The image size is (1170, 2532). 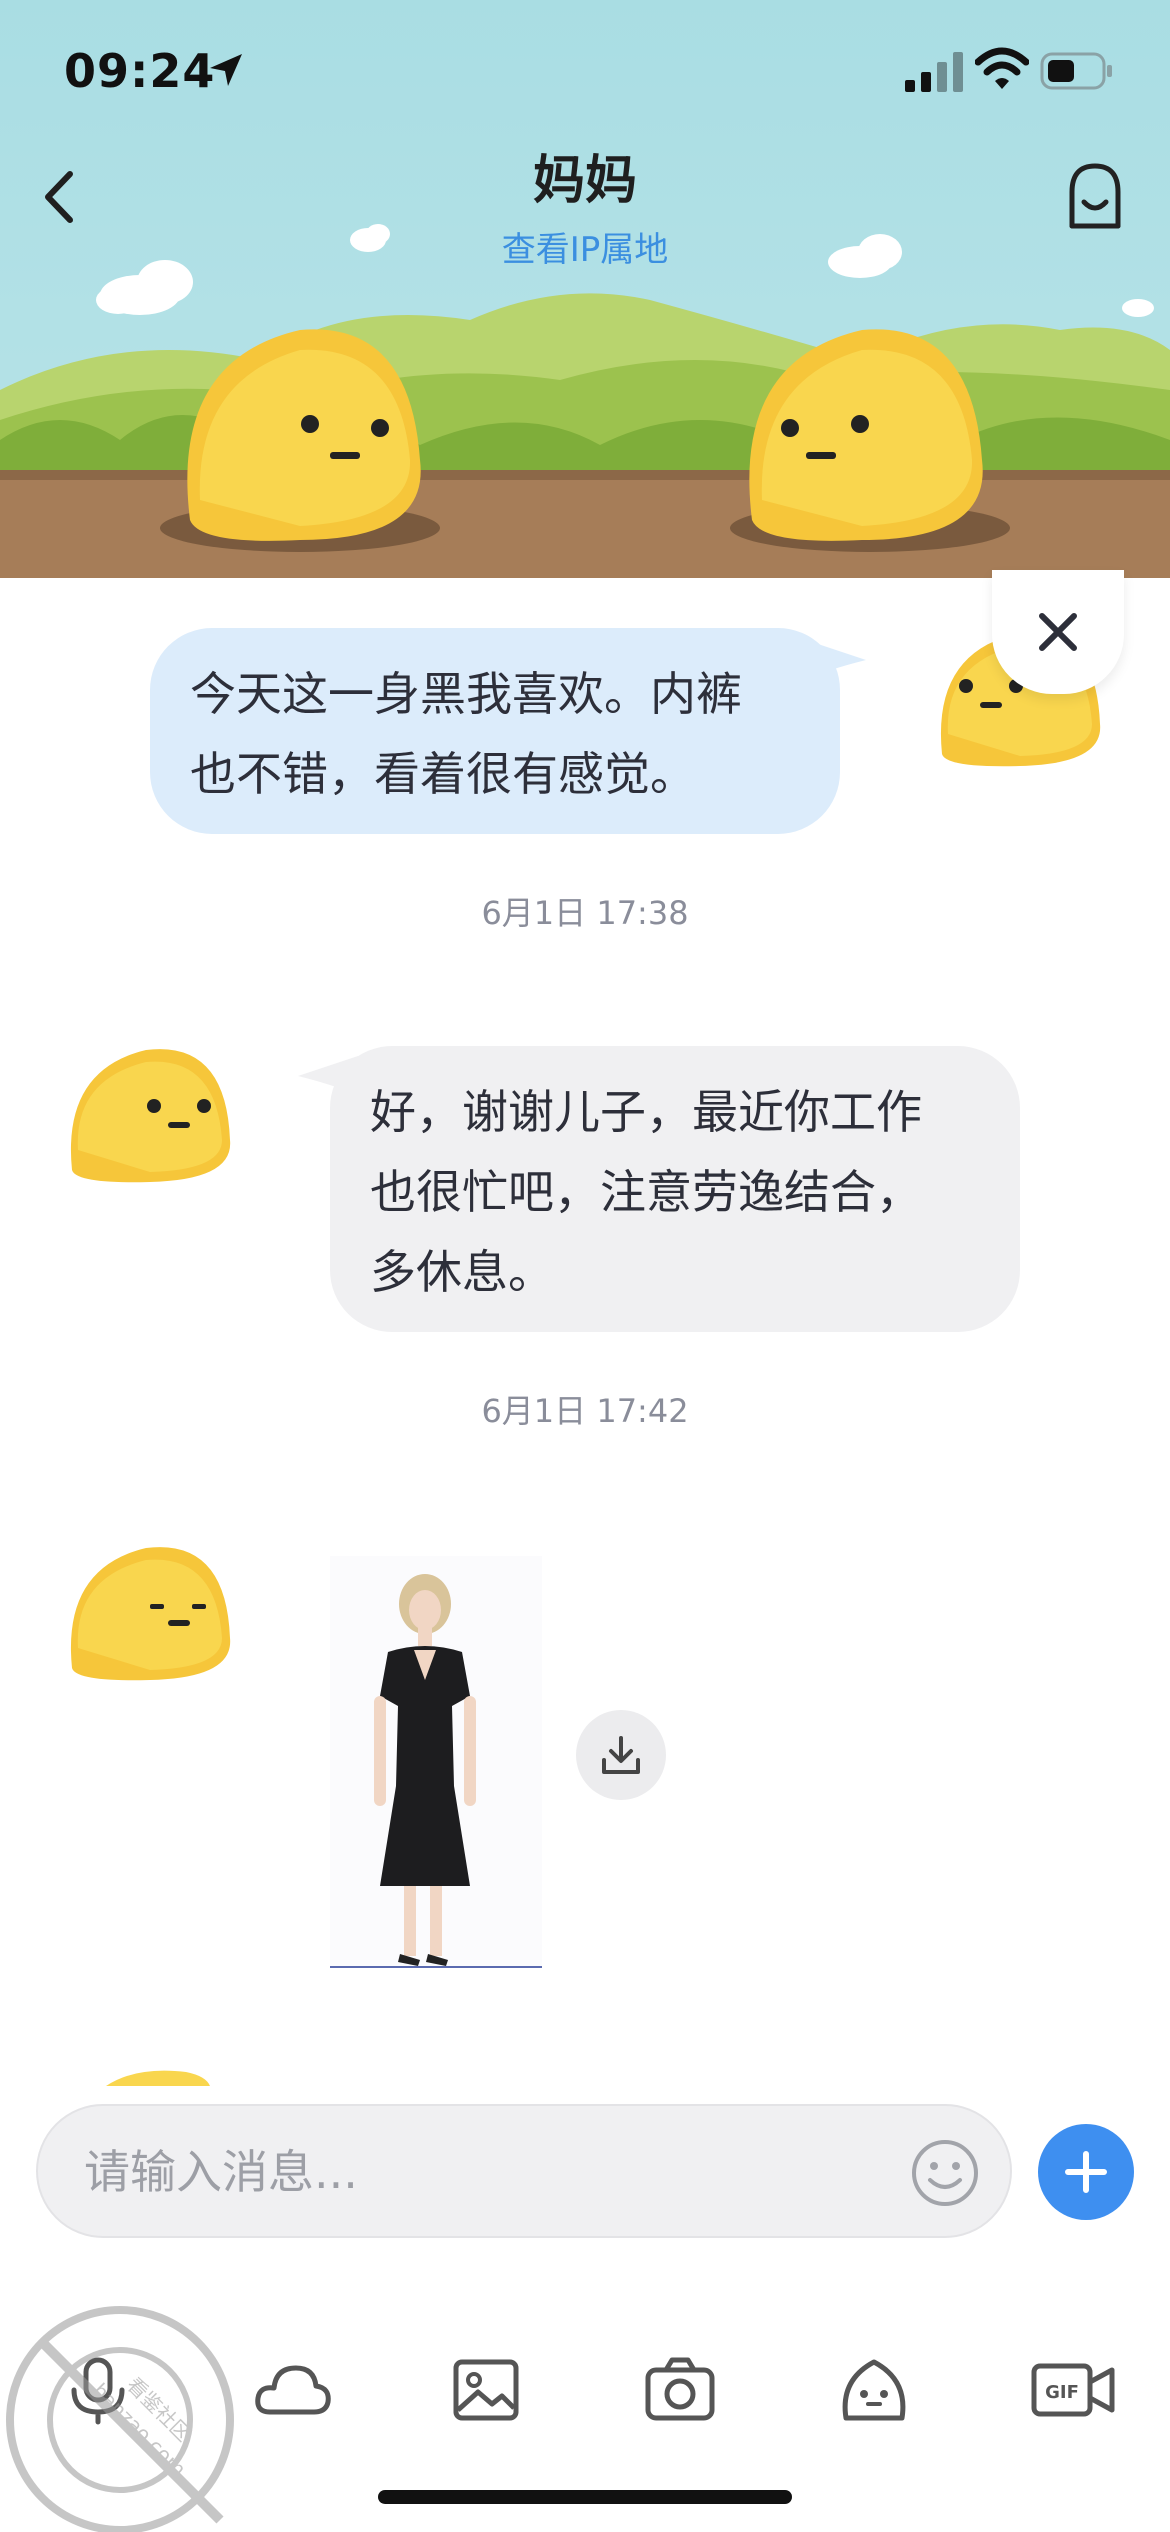 What do you see at coordinates (585, 1411) in the screenshot?
I see `message-timestamp: 6月1日 17:42` at bounding box center [585, 1411].